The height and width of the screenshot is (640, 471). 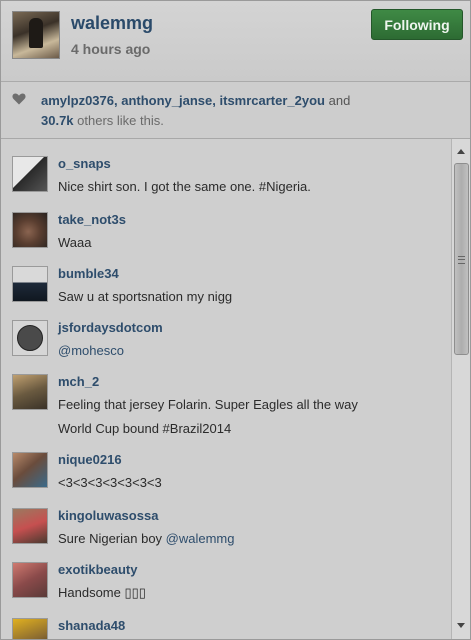 What do you see at coordinates (19, 99) in the screenshot?
I see `heart-icon` at bounding box center [19, 99].